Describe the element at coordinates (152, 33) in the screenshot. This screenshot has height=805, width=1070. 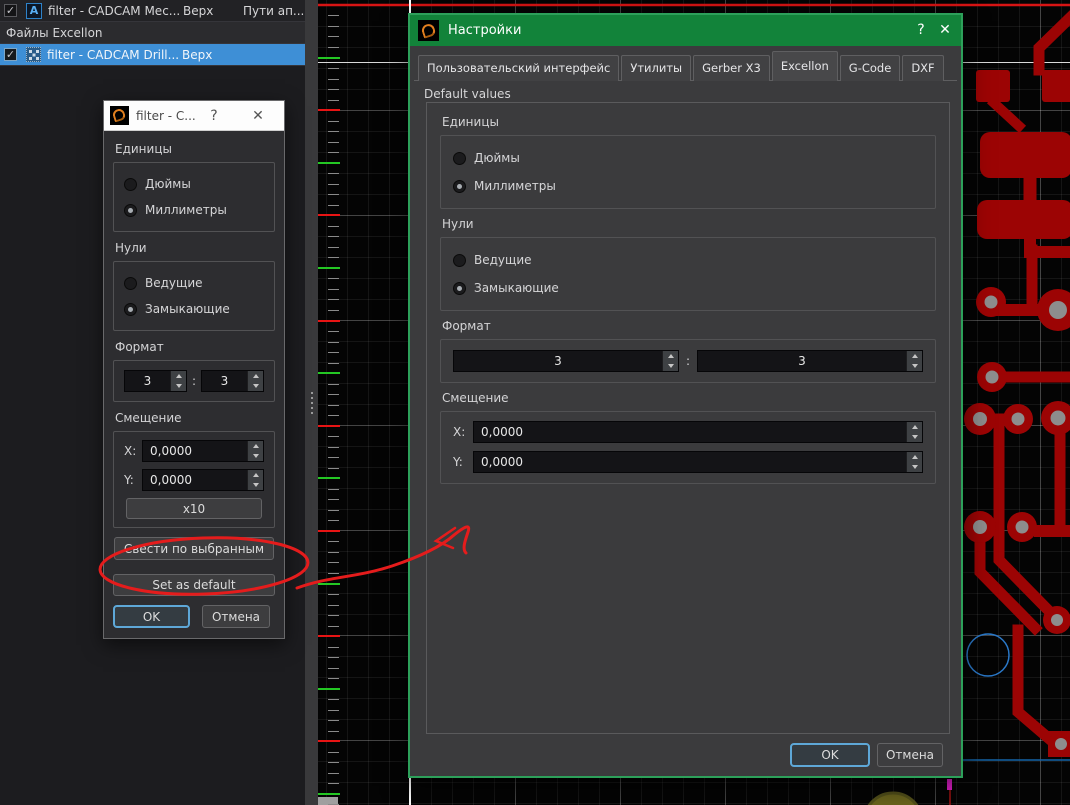
I see `excellon-group-row: Файлы Excellon` at that location.